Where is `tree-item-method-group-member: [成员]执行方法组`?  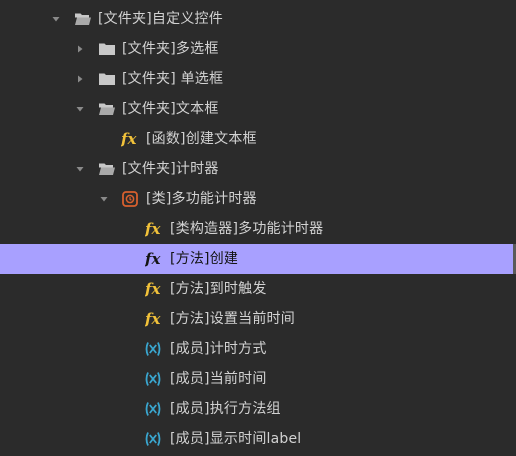 tree-item-method-group-member: [成员]执行方法组 is located at coordinates (258, 409).